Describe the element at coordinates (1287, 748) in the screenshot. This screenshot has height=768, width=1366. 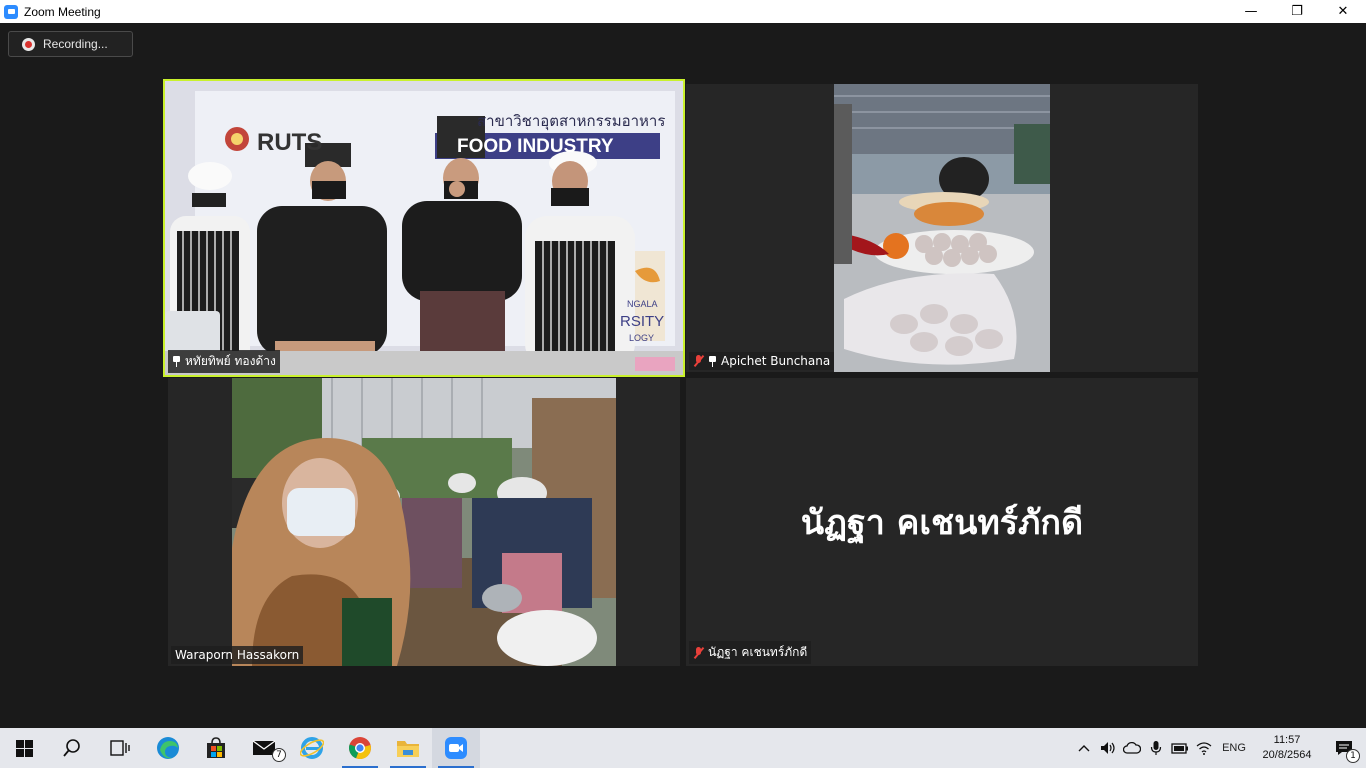
I see `clock: 11:57 20/8/2564` at that location.